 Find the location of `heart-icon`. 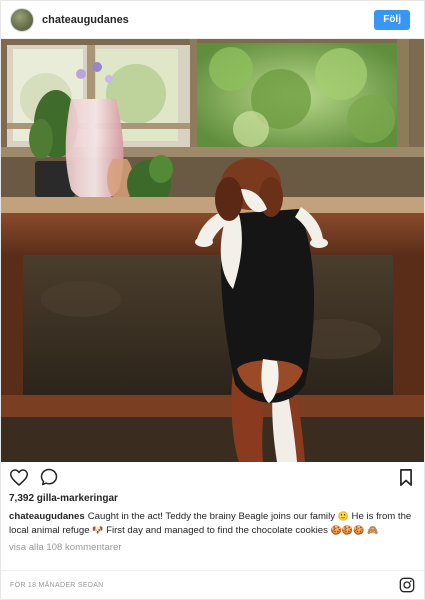

heart-icon is located at coordinates (19, 477).